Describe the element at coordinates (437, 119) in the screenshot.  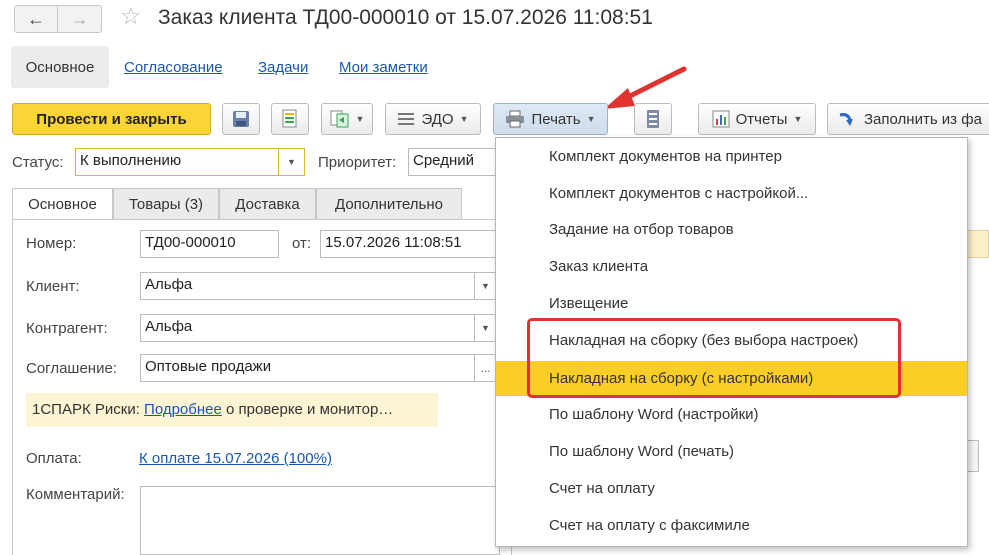
I see `edo-label: ЭДО` at that location.